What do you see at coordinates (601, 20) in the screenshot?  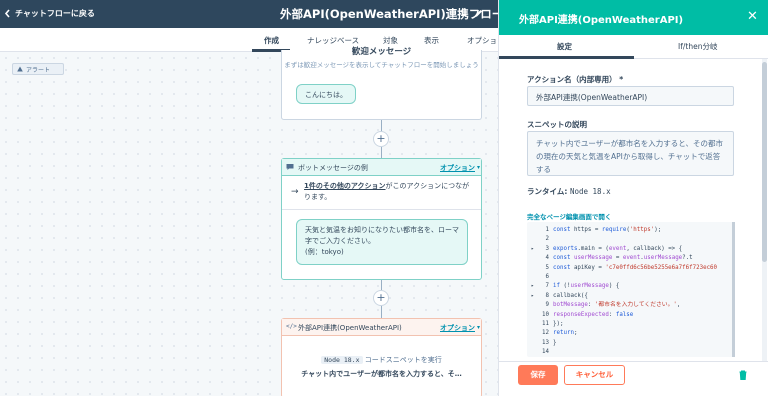 I see `panel-title: 外部API連携(OpenWeatherAPI)` at bounding box center [601, 20].